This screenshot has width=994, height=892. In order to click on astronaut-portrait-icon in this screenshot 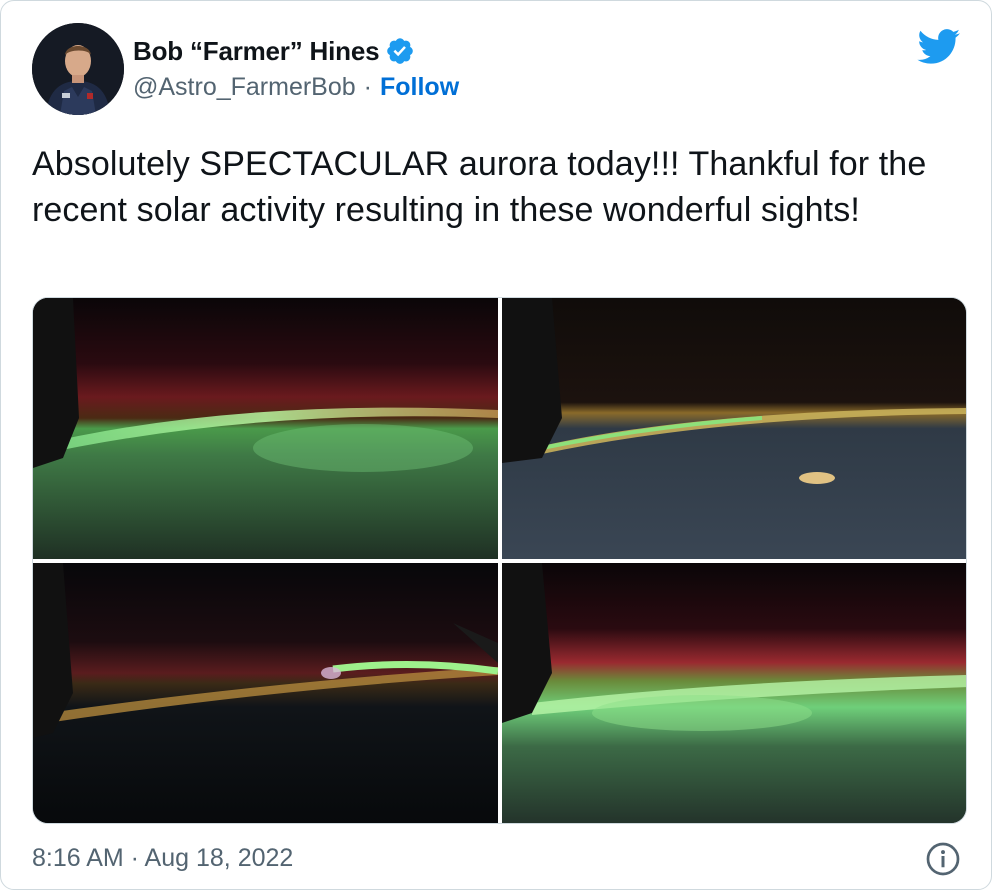, I will do `click(78, 69)`.